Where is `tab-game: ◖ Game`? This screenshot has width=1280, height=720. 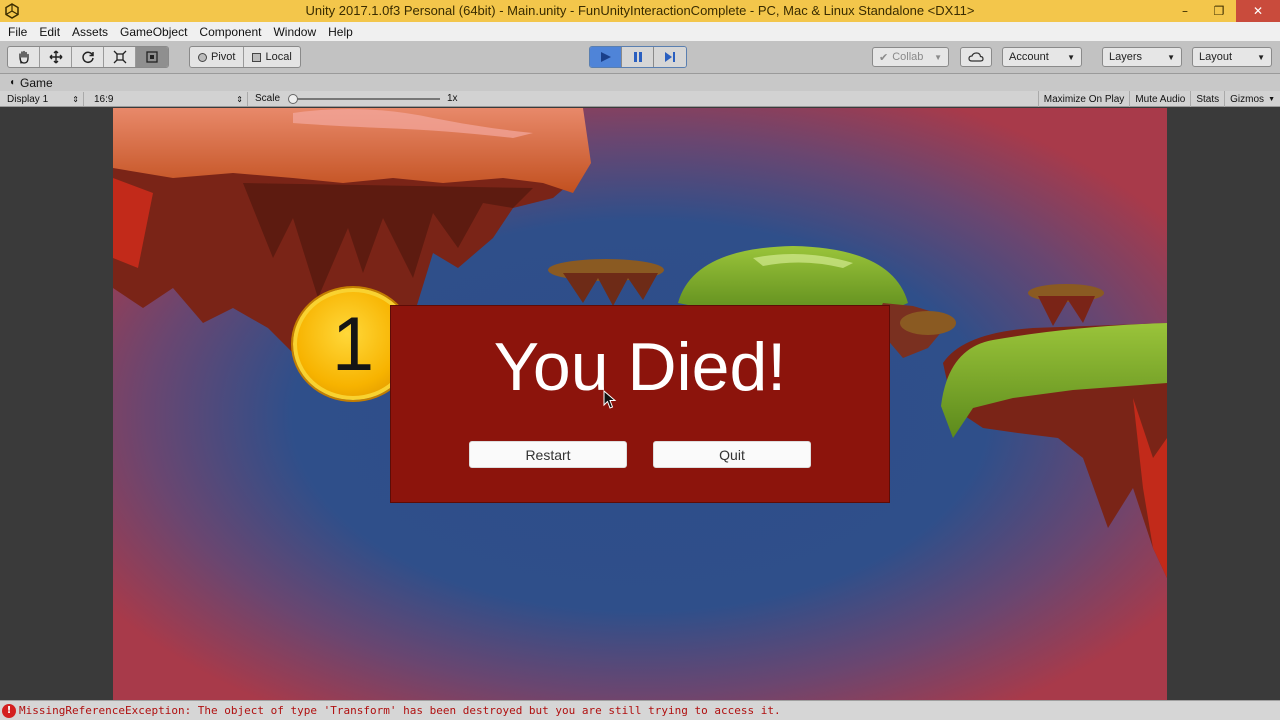 tab-game: ◖ Game is located at coordinates (31, 82).